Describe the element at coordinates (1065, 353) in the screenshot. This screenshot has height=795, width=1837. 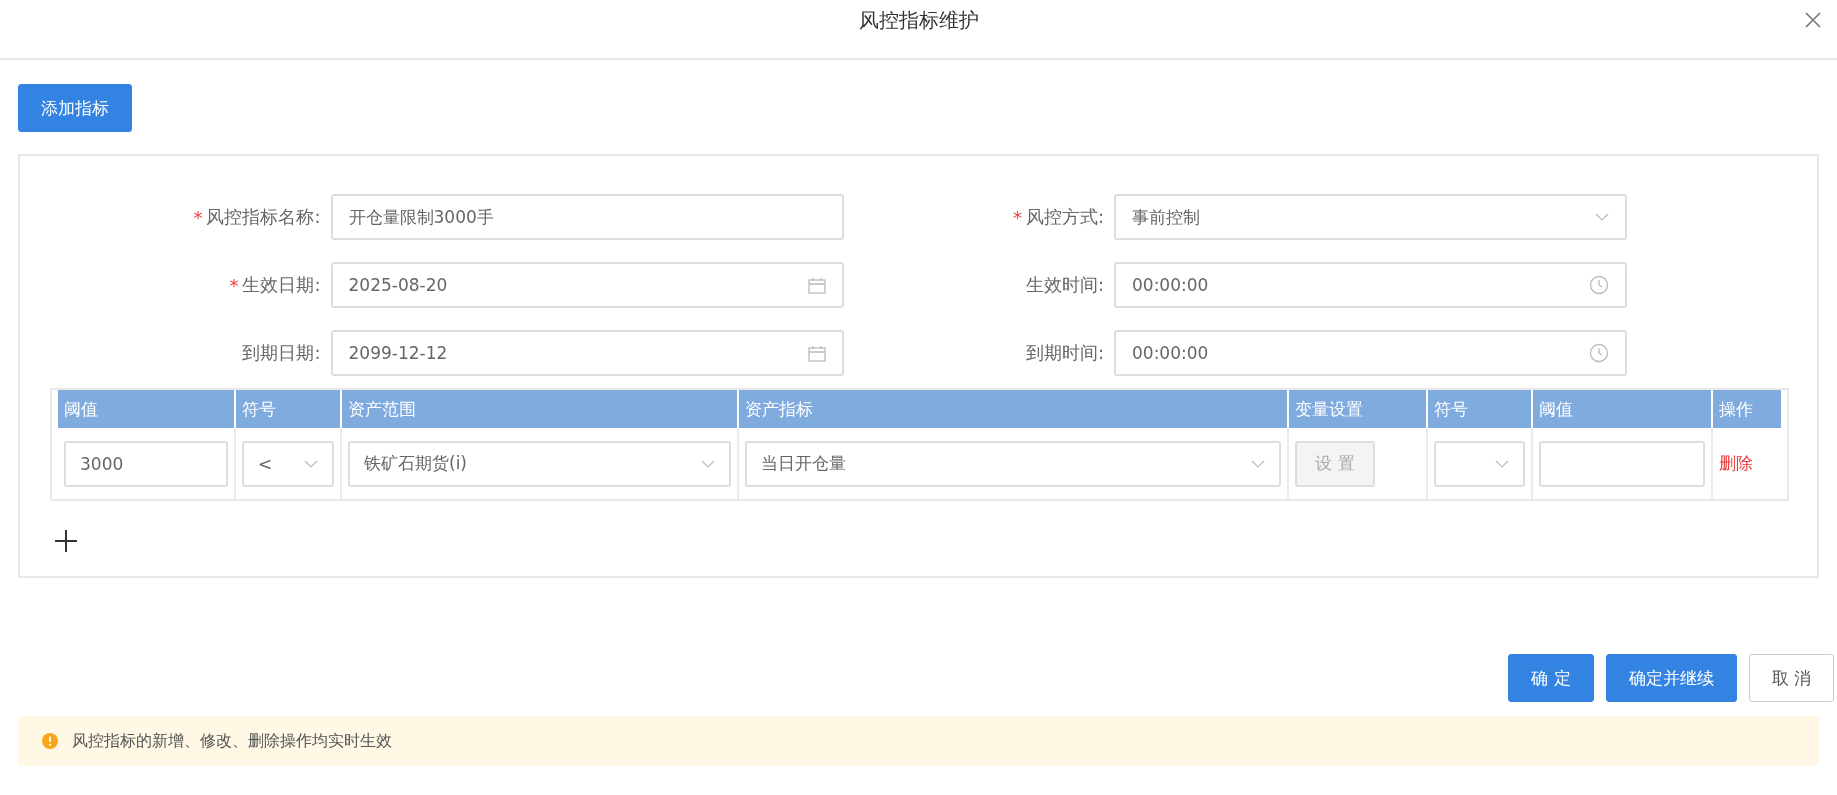
I see `field-label: 到期时间:` at that location.